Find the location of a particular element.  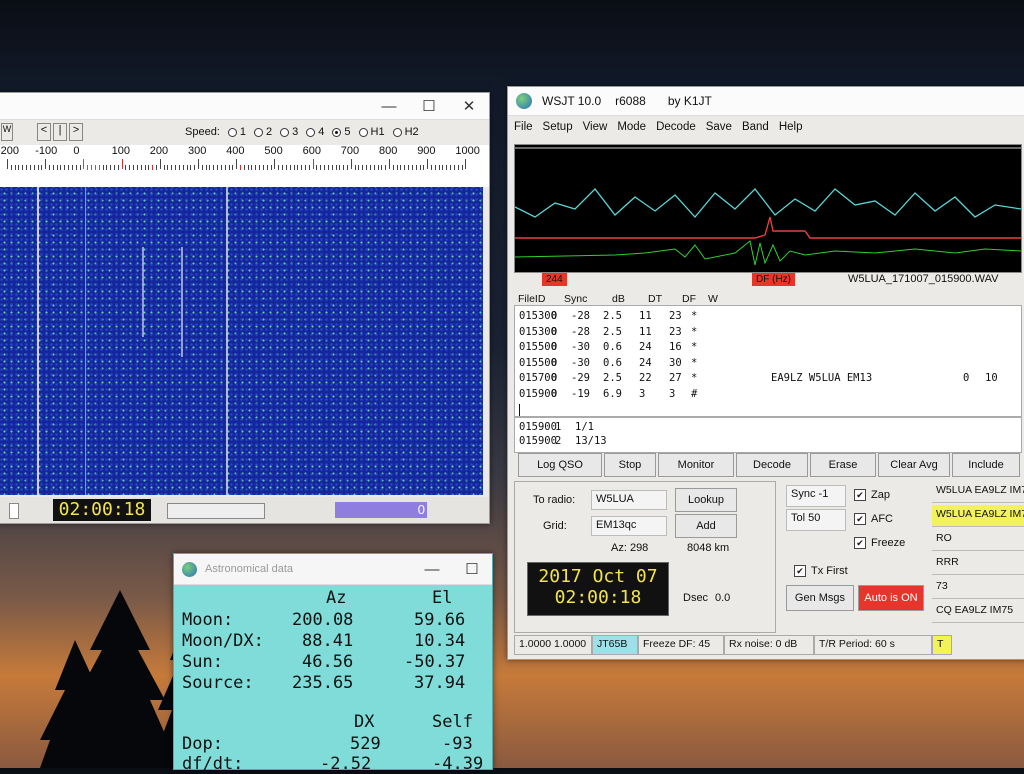

speed-radio-h1: H1 is located at coordinates (371, 132).